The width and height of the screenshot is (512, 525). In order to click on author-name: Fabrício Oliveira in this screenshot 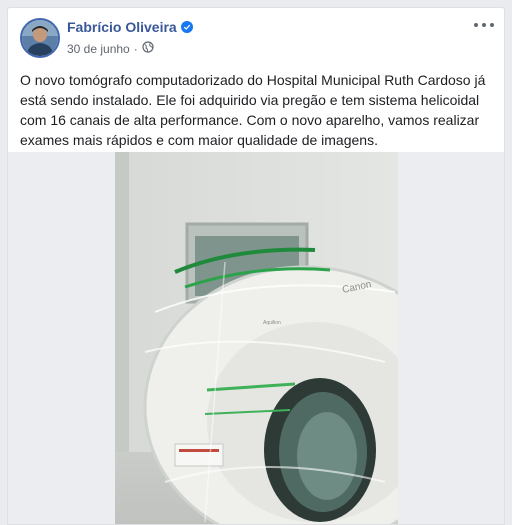, I will do `click(122, 27)`.